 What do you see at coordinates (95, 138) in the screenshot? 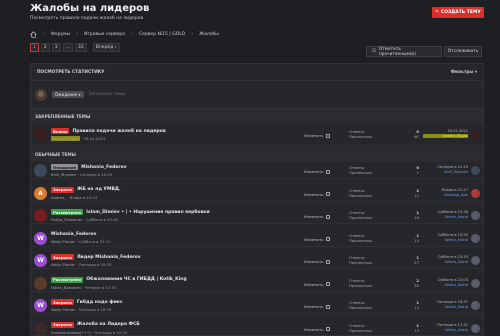
I see `thread-date: 19.01.2021` at bounding box center [95, 138].